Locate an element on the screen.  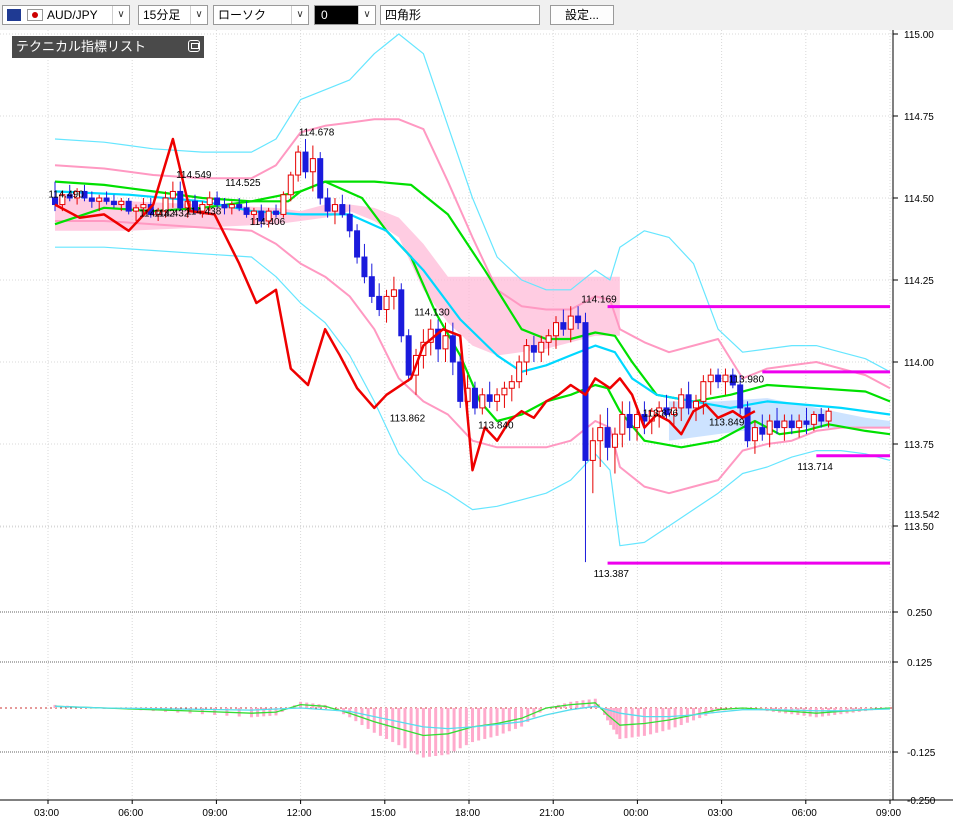
last-price-label: 113.542 is located at coordinates (922, 515).